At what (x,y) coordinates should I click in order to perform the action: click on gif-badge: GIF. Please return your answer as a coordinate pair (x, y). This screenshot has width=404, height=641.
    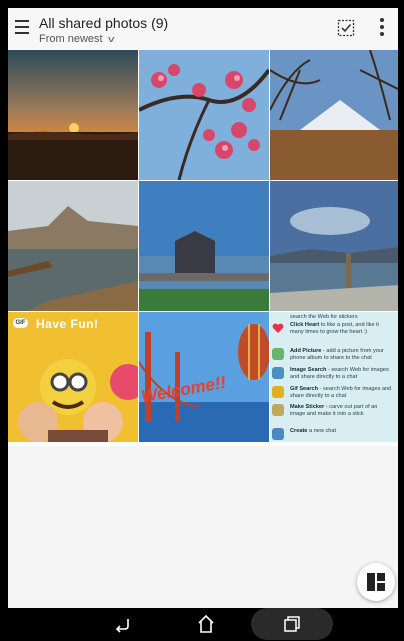
    Looking at the image, I should click on (20, 323).